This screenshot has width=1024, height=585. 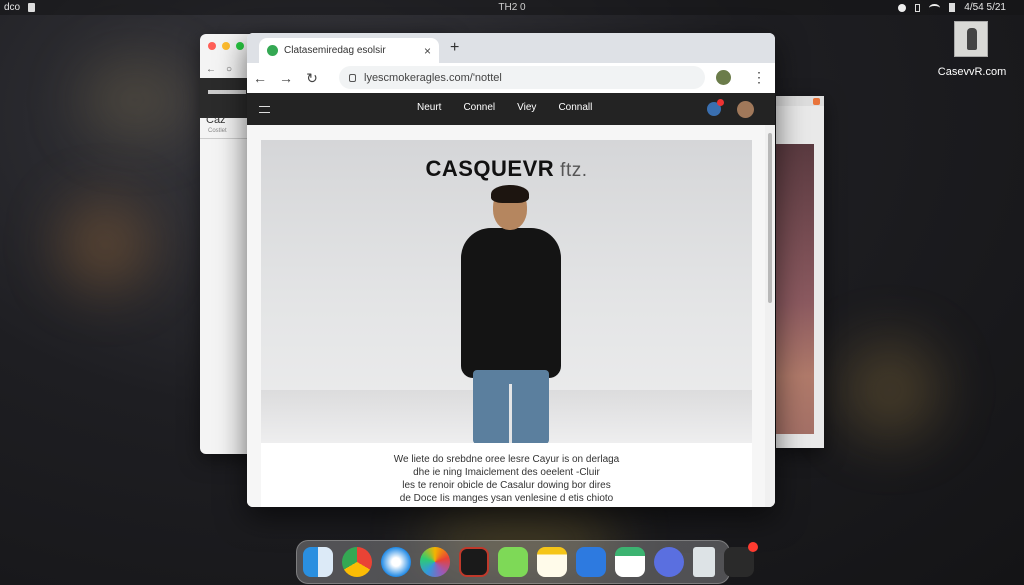 What do you see at coordinates (272, 50) in the screenshot?
I see `favicon-icon` at bounding box center [272, 50].